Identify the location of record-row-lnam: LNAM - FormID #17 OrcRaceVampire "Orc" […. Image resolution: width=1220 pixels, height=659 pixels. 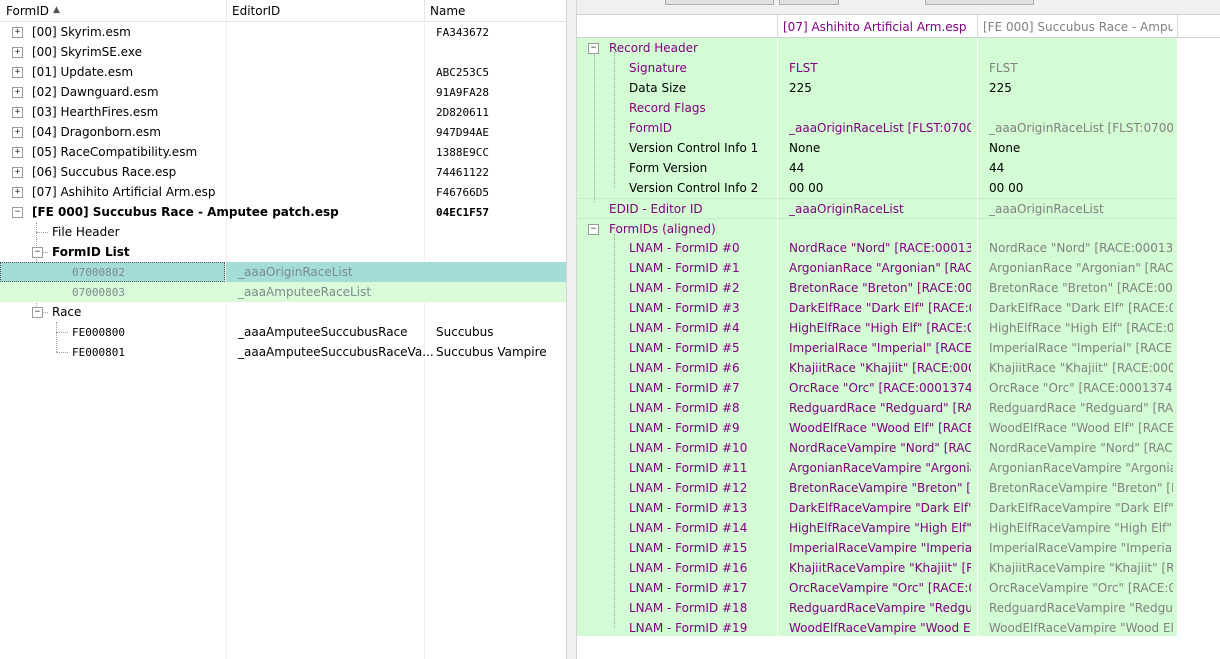
(877, 588).